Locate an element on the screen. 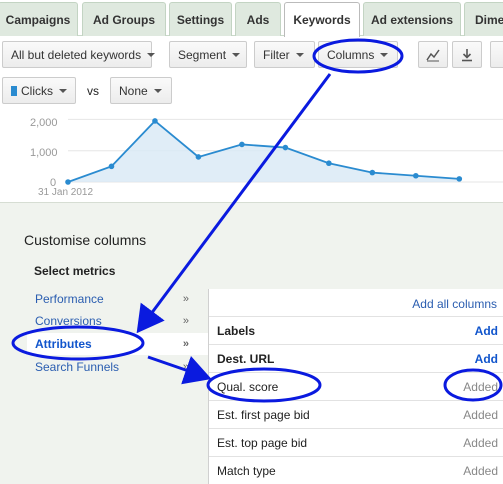 Image resolution: width=503 pixels, height=484 pixels. tab-ads: Ads is located at coordinates (258, 19).